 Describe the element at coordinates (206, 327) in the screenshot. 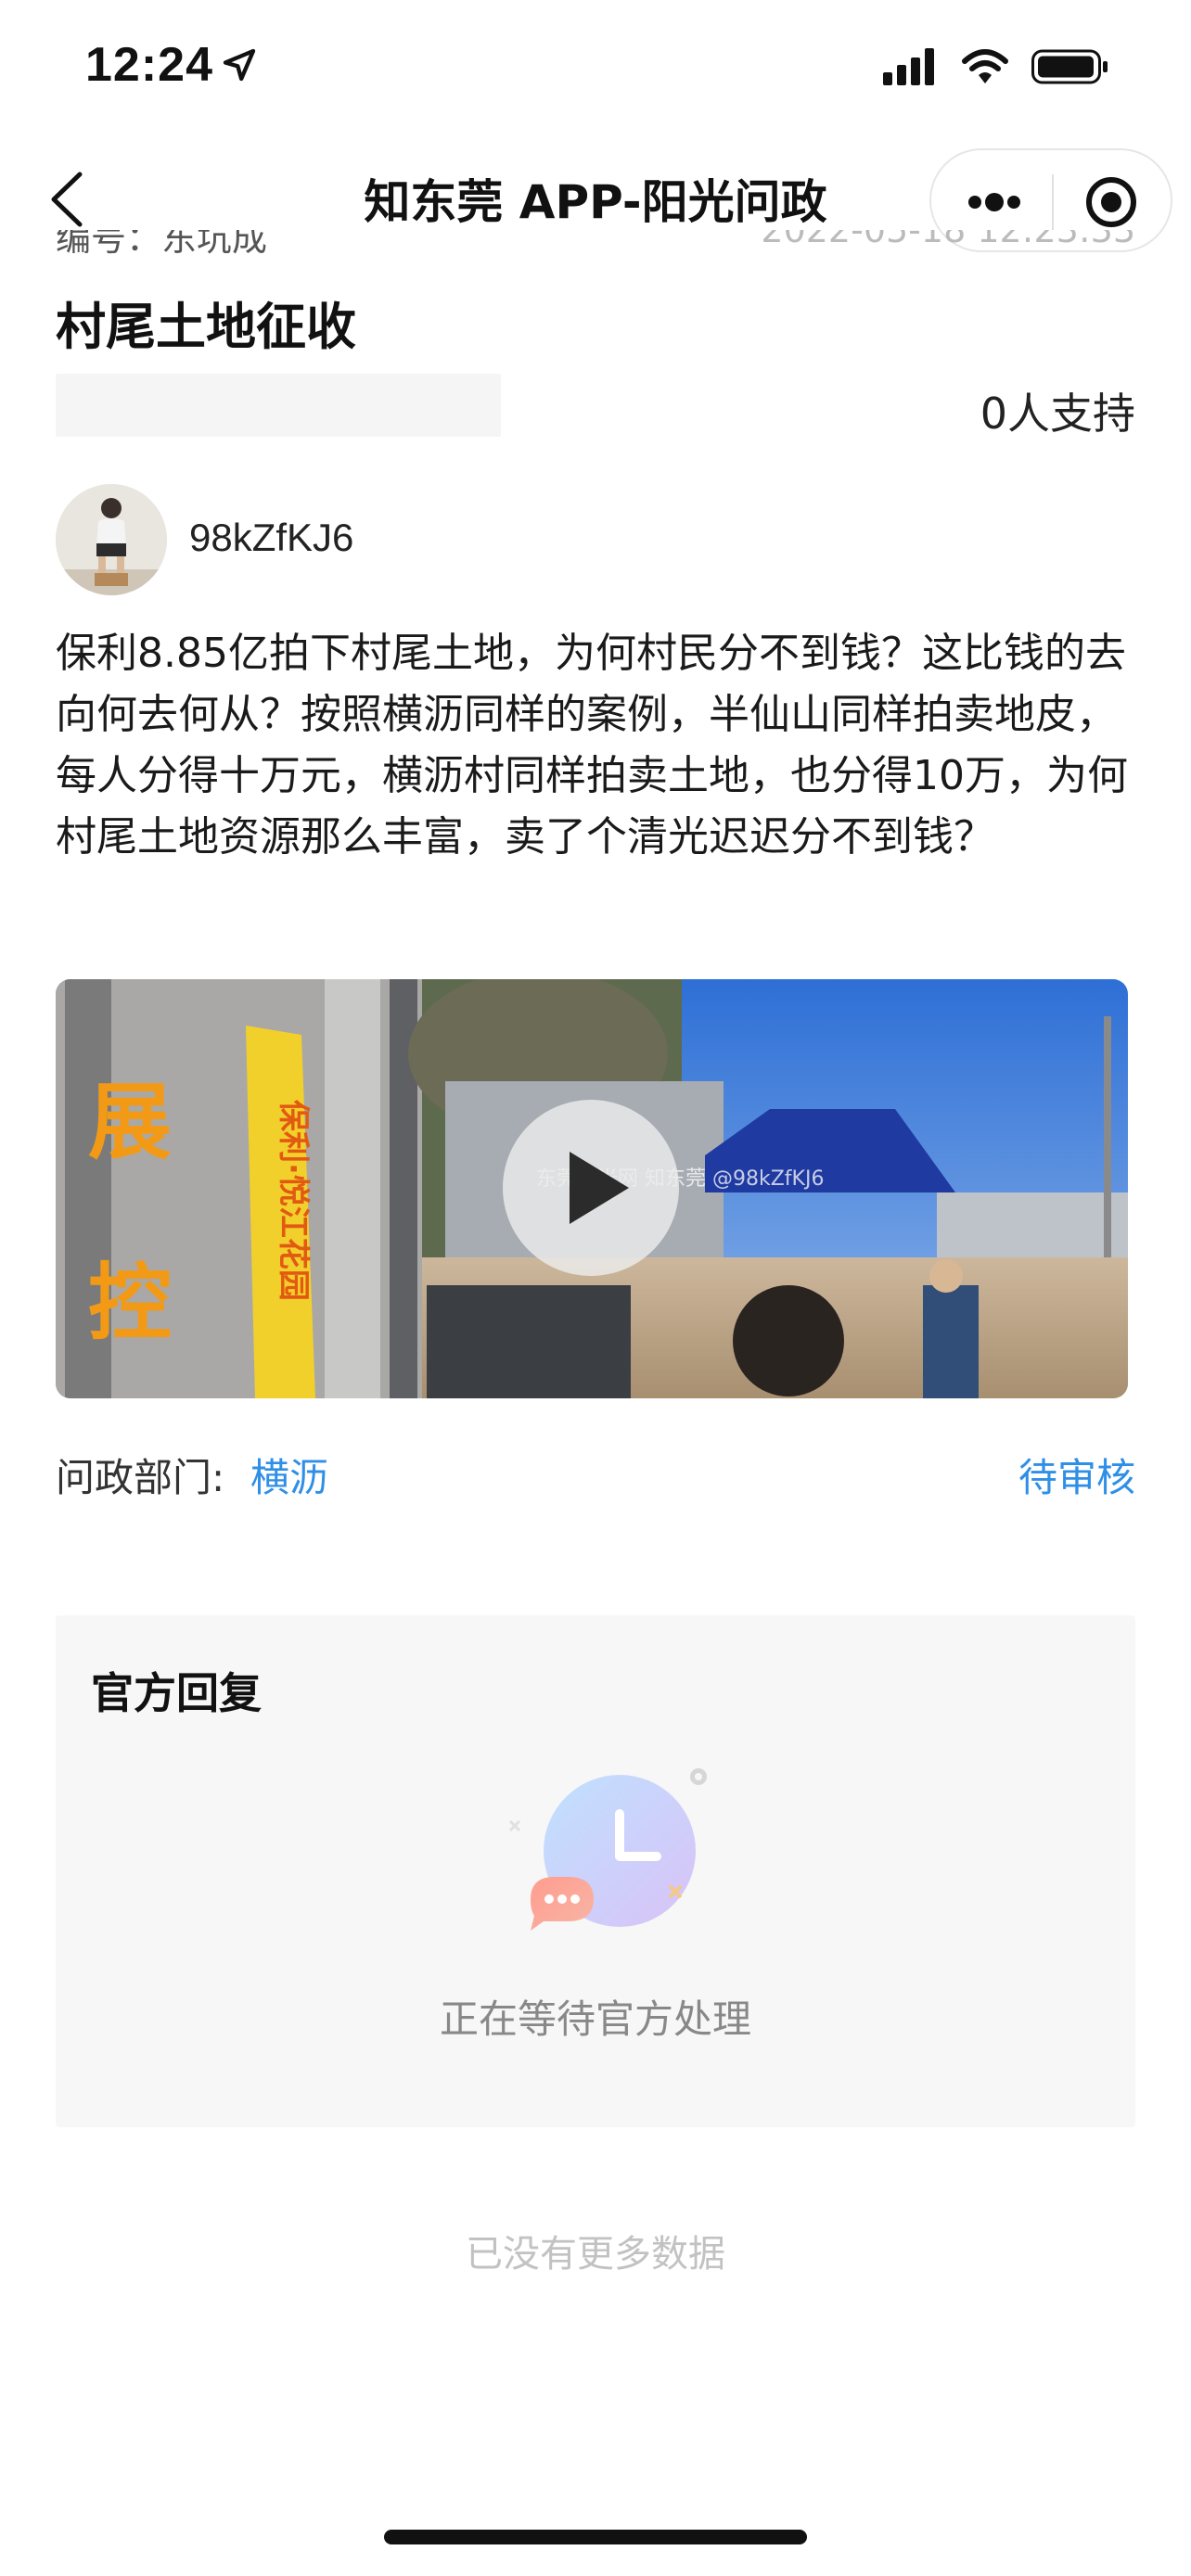

I see `post-title: 村尾土地征收` at that location.